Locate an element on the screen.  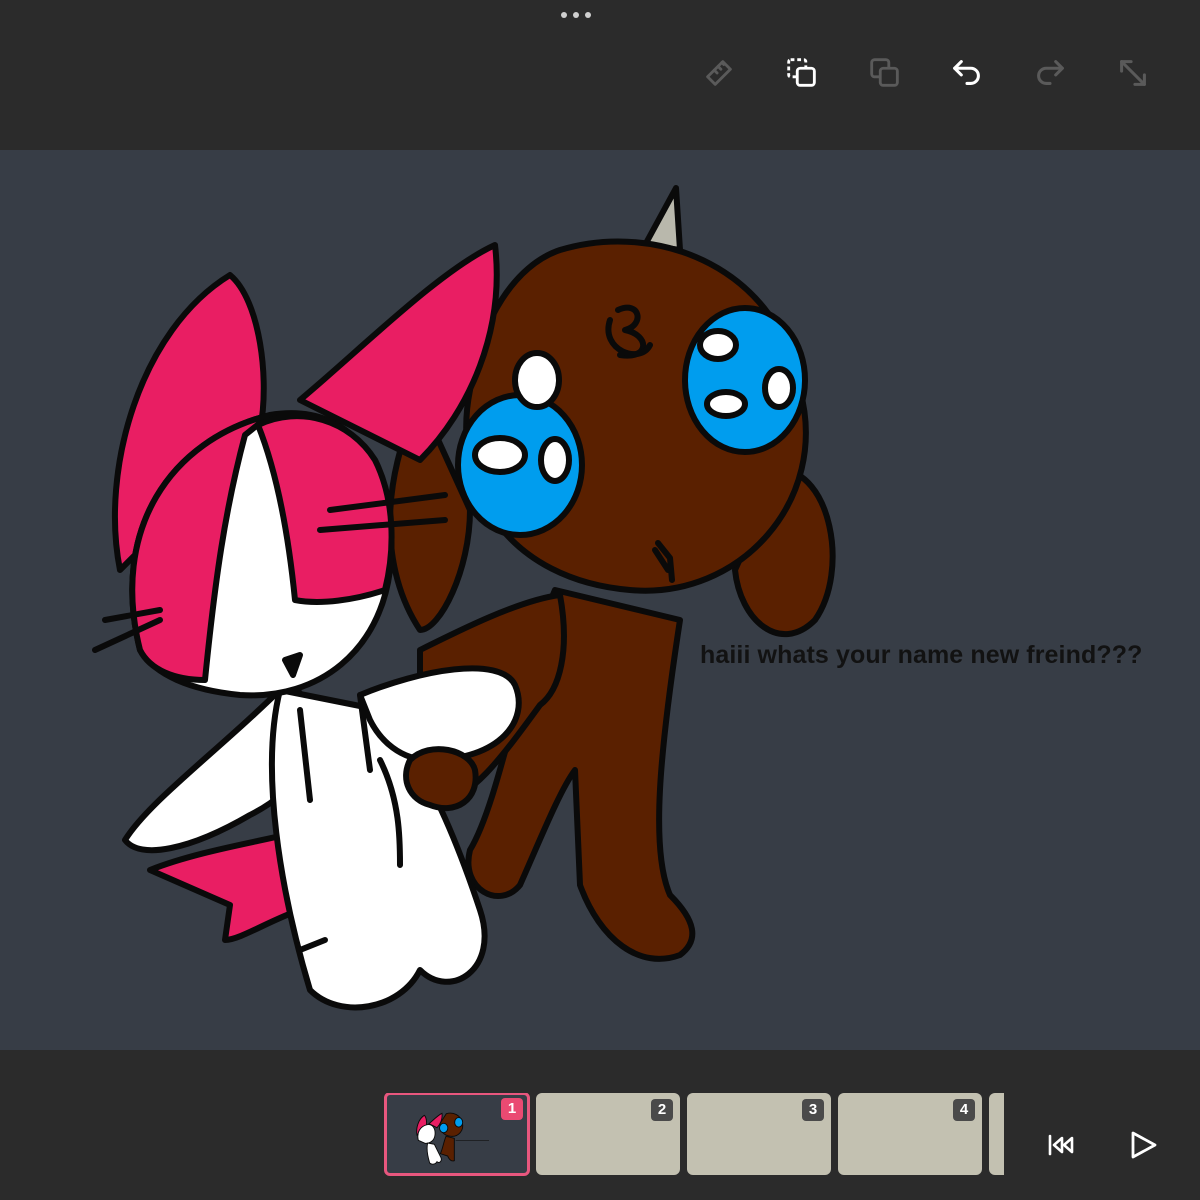
frame-thumbnail-1: 1 is located at coordinates (457, 1134).